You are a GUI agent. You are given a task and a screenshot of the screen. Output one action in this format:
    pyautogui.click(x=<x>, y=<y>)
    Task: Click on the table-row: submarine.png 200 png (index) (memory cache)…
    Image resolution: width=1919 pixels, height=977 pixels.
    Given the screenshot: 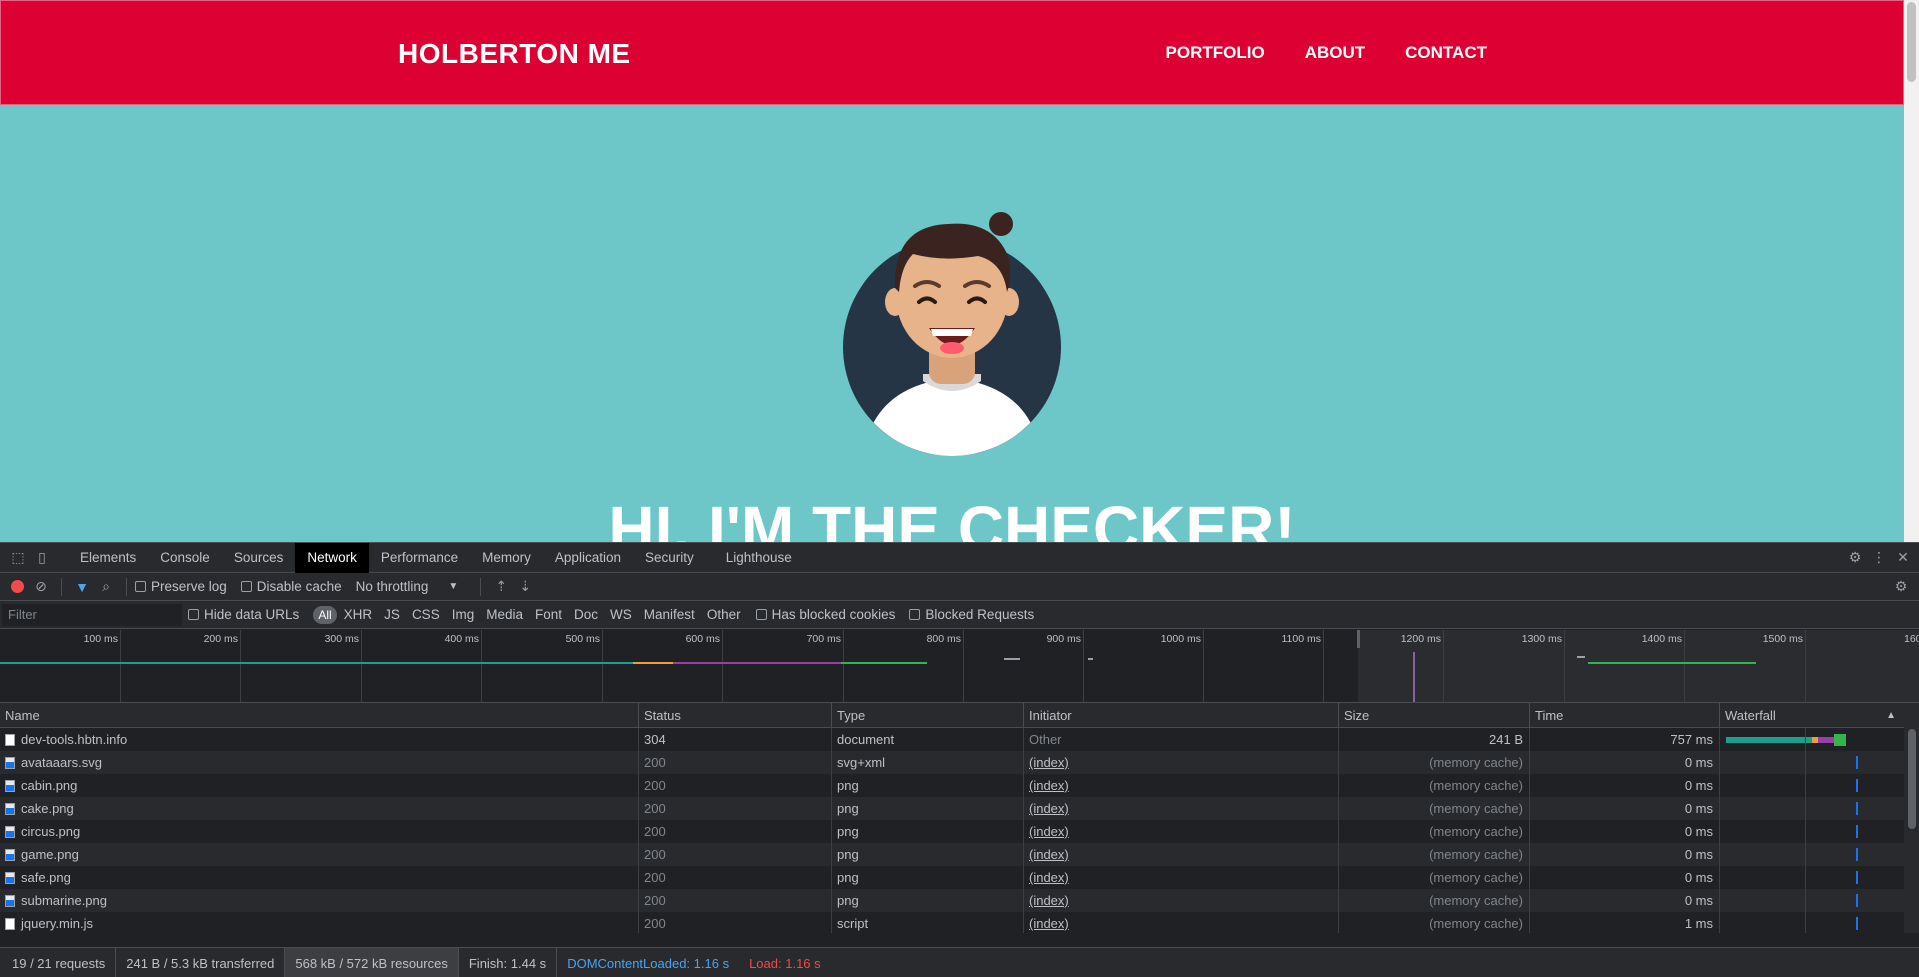 What is the action you would take?
    pyautogui.click(x=952, y=900)
    